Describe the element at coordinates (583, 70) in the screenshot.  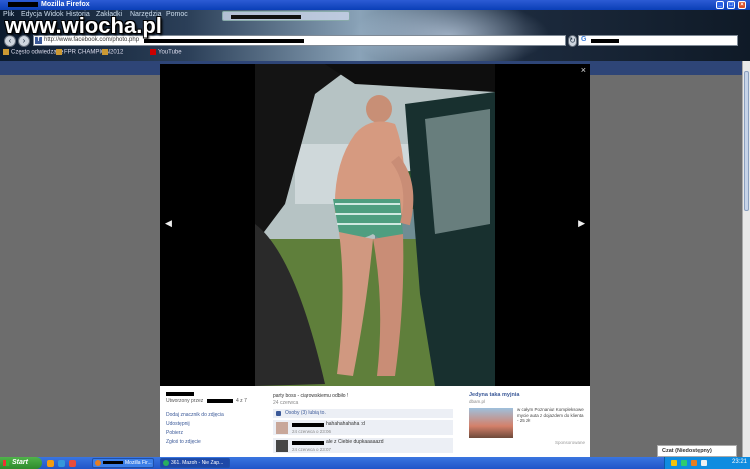
I see `close-viewer-button: ×` at that location.